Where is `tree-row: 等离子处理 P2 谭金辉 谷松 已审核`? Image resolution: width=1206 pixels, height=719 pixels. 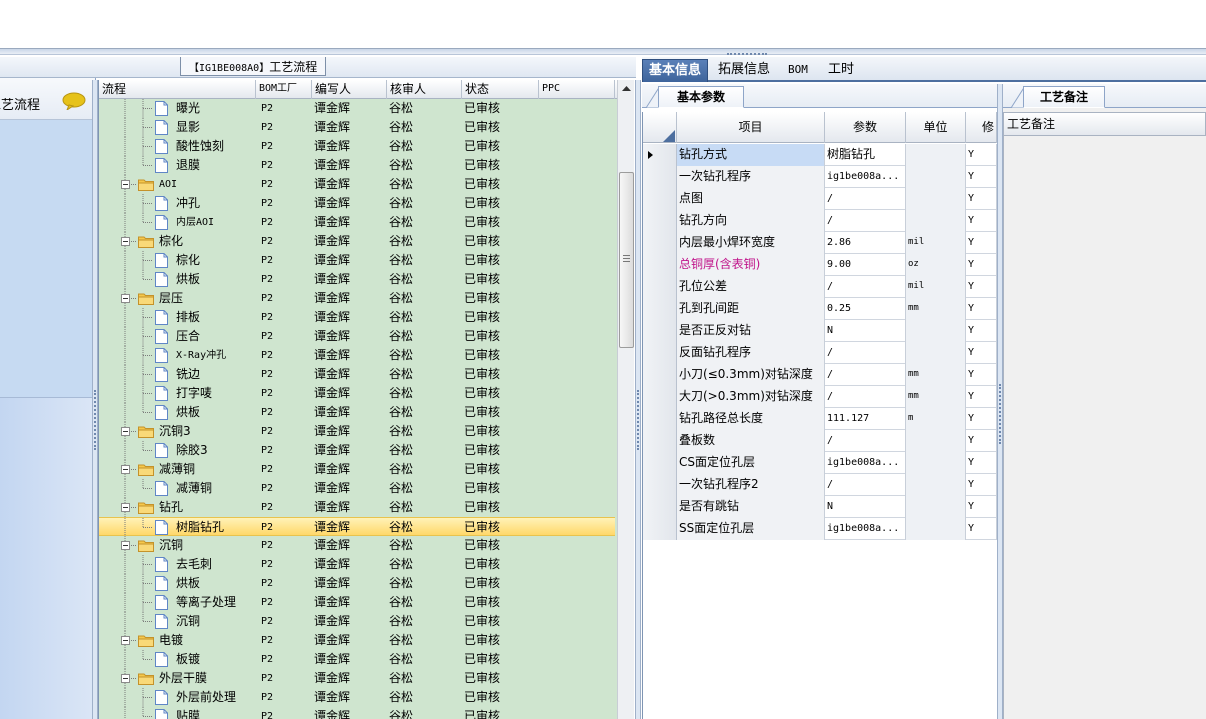 tree-row: 等离子处理 P2 谭金辉 谷松 已审核 is located at coordinates (357, 602).